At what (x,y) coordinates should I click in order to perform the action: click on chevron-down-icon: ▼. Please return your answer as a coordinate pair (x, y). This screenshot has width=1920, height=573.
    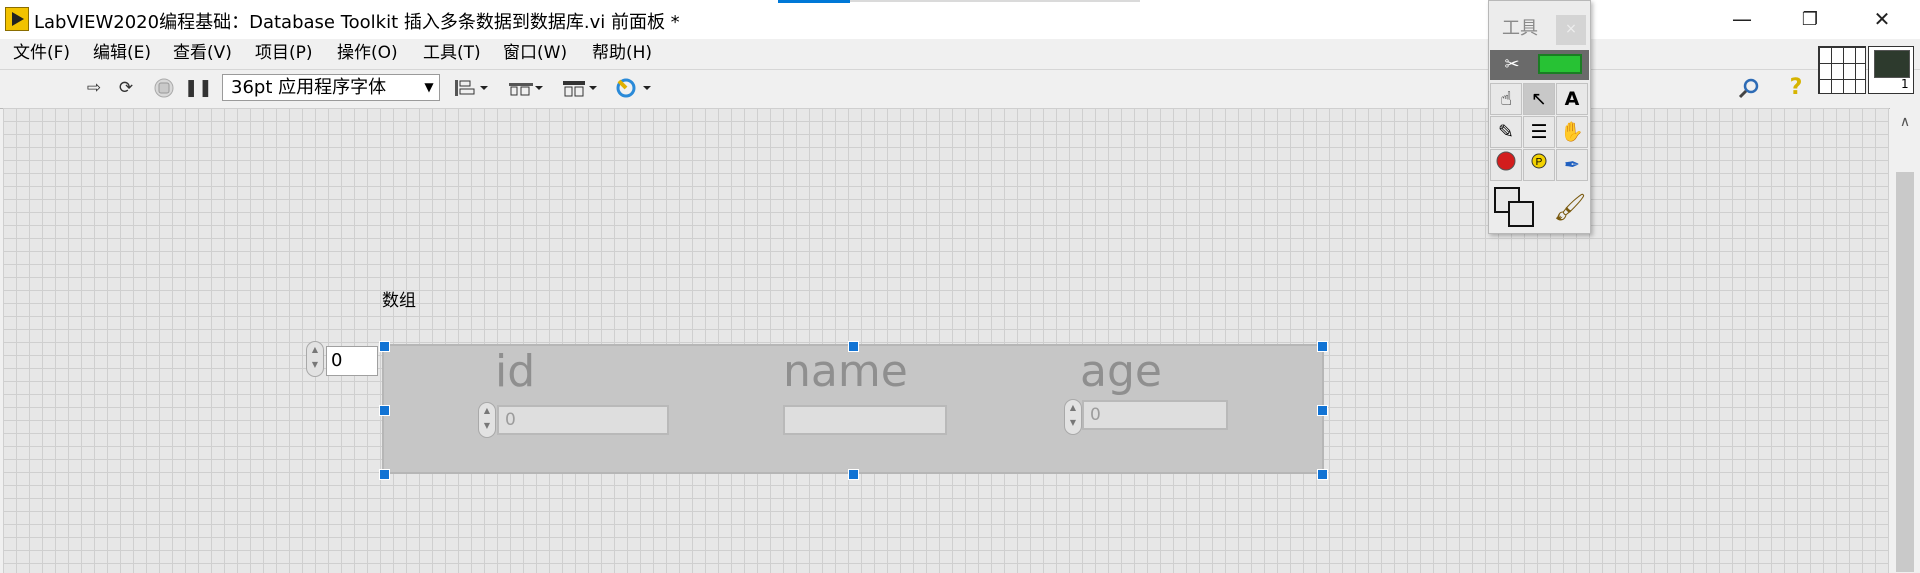
    Looking at the image, I should click on (429, 87).